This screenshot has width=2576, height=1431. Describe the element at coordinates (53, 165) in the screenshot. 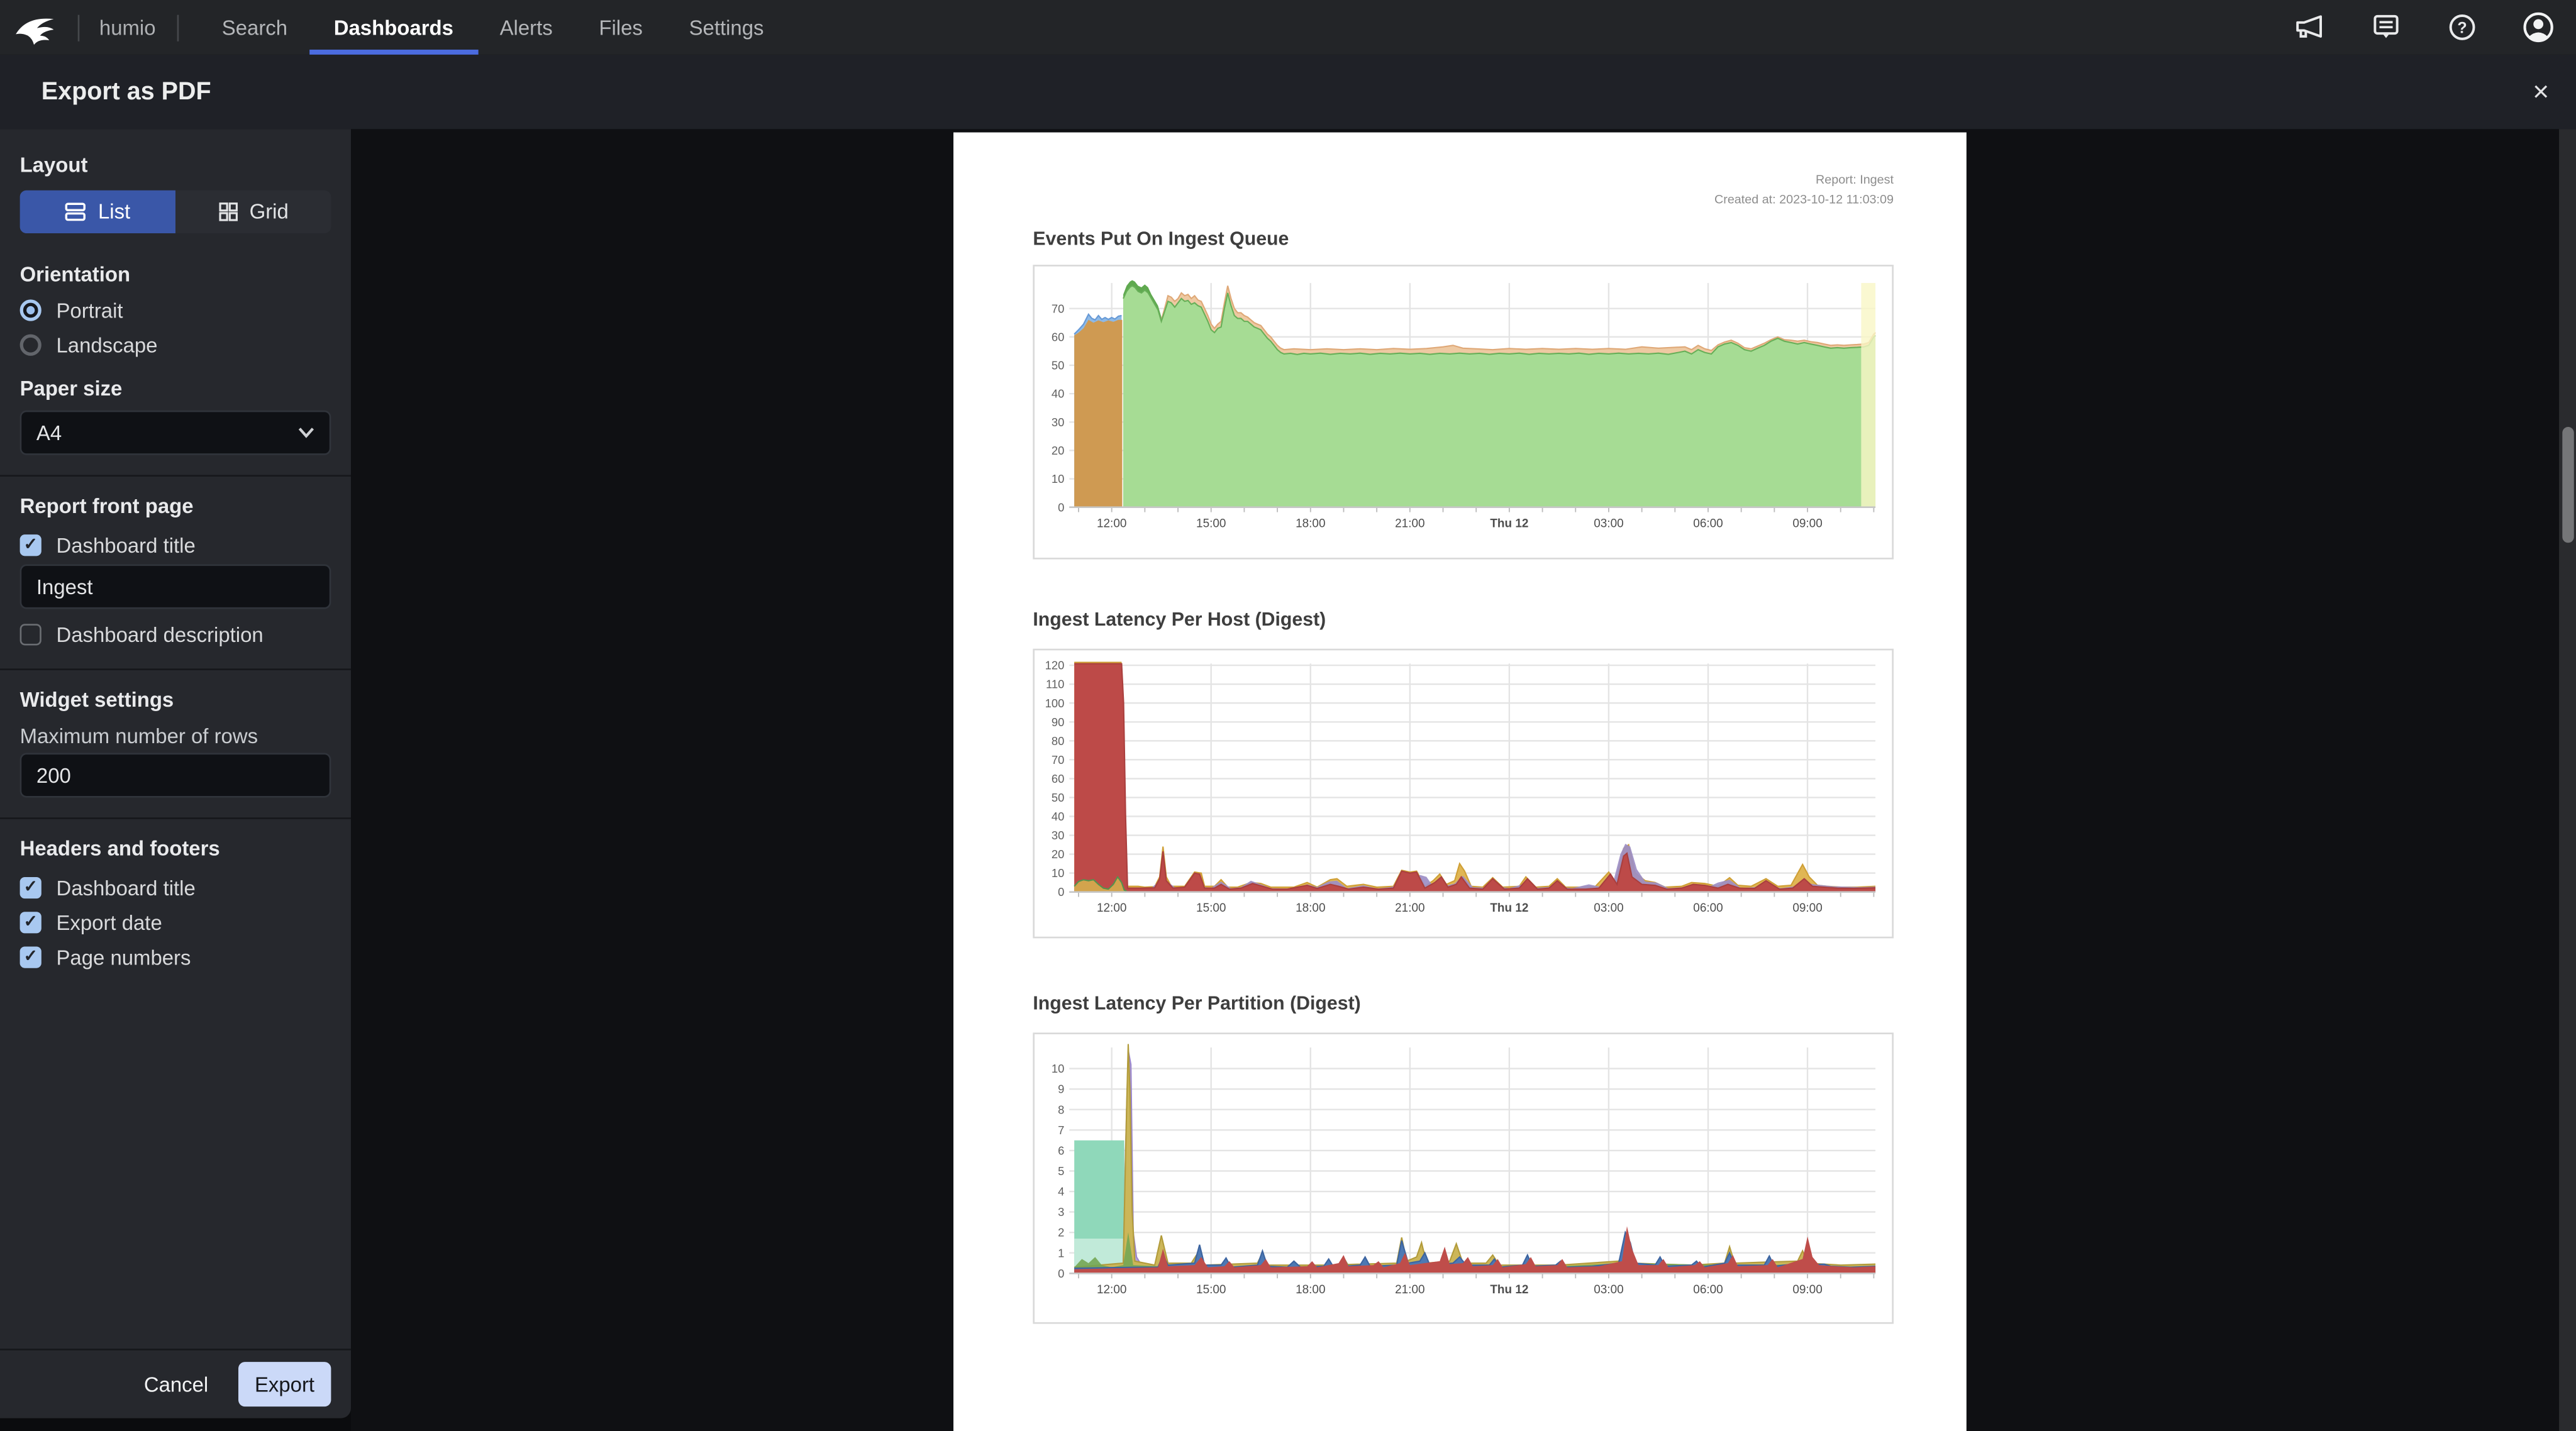

I see `layout-section-label: Layout` at that location.